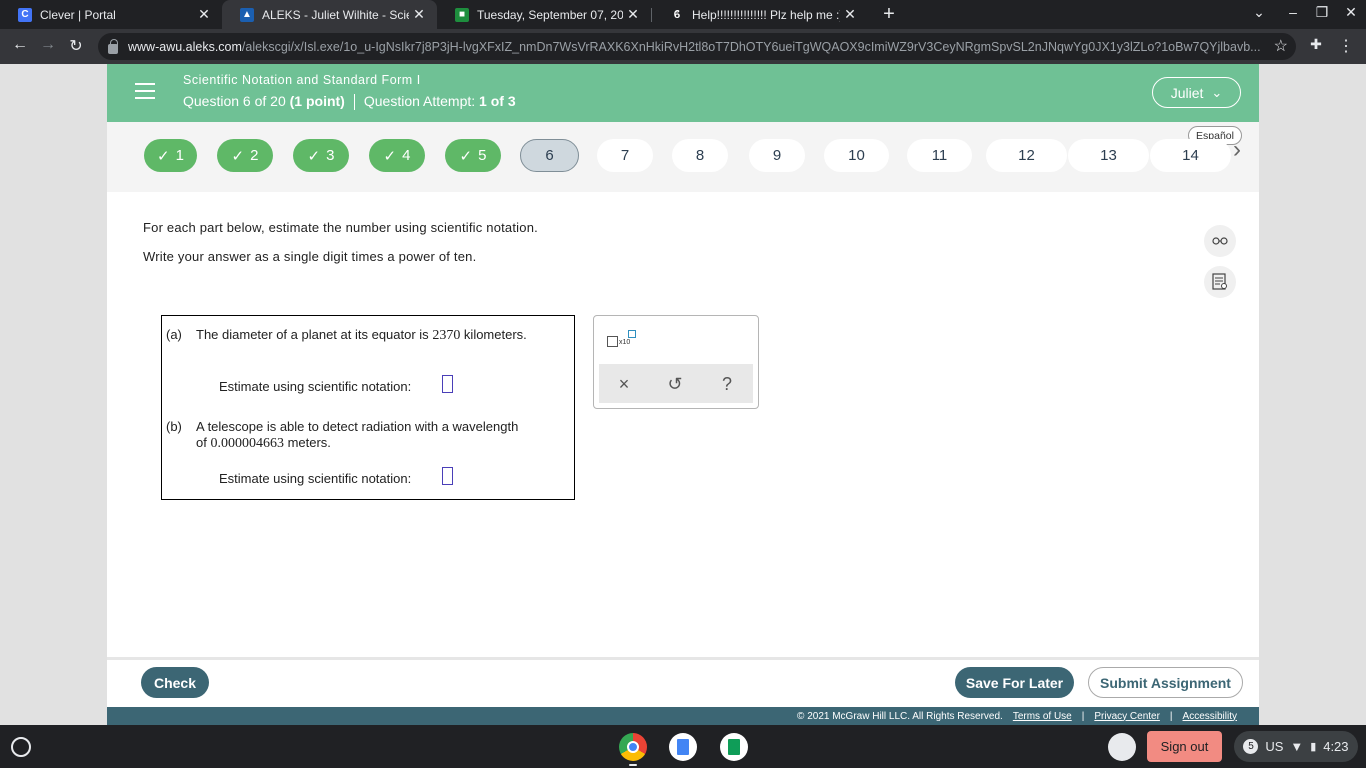 This screenshot has width=1366, height=768. What do you see at coordinates (1190, 155) in the screenshot?
I see `question-pill-14: 14` at bounding box center [1190, 155].